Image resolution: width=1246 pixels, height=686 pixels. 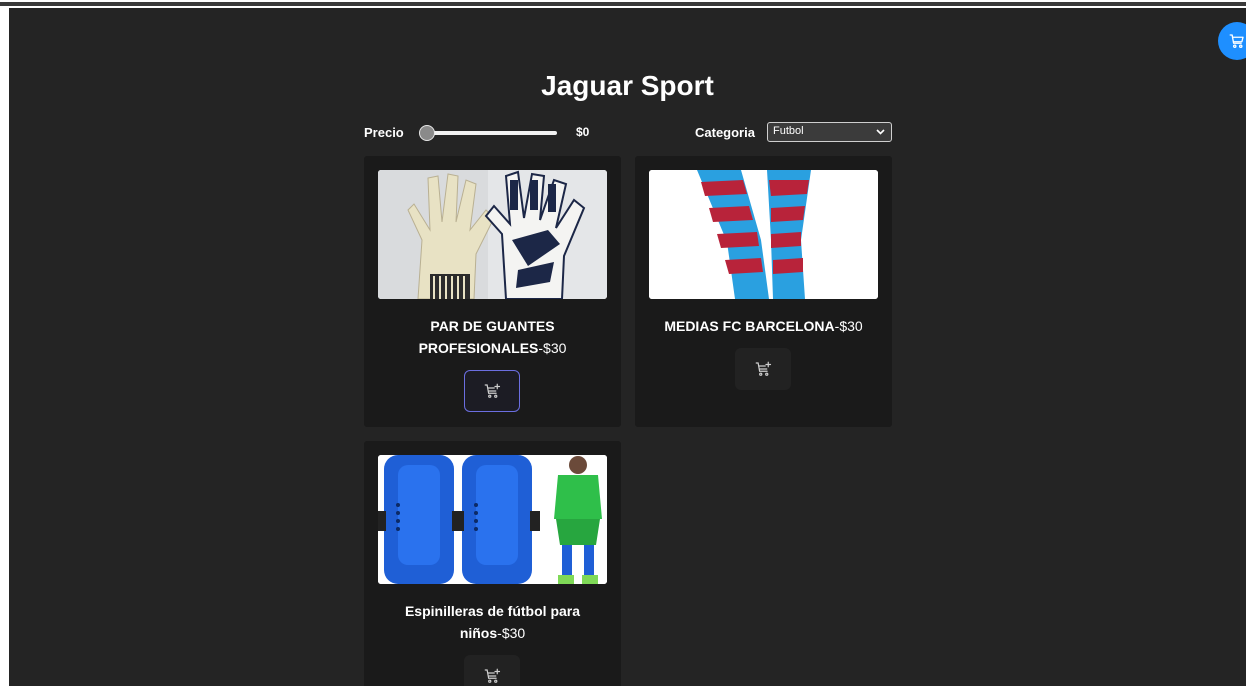 I want to click on product-card: Espinilleras de fútbol para niños-$30, so click(x=492, y=563).